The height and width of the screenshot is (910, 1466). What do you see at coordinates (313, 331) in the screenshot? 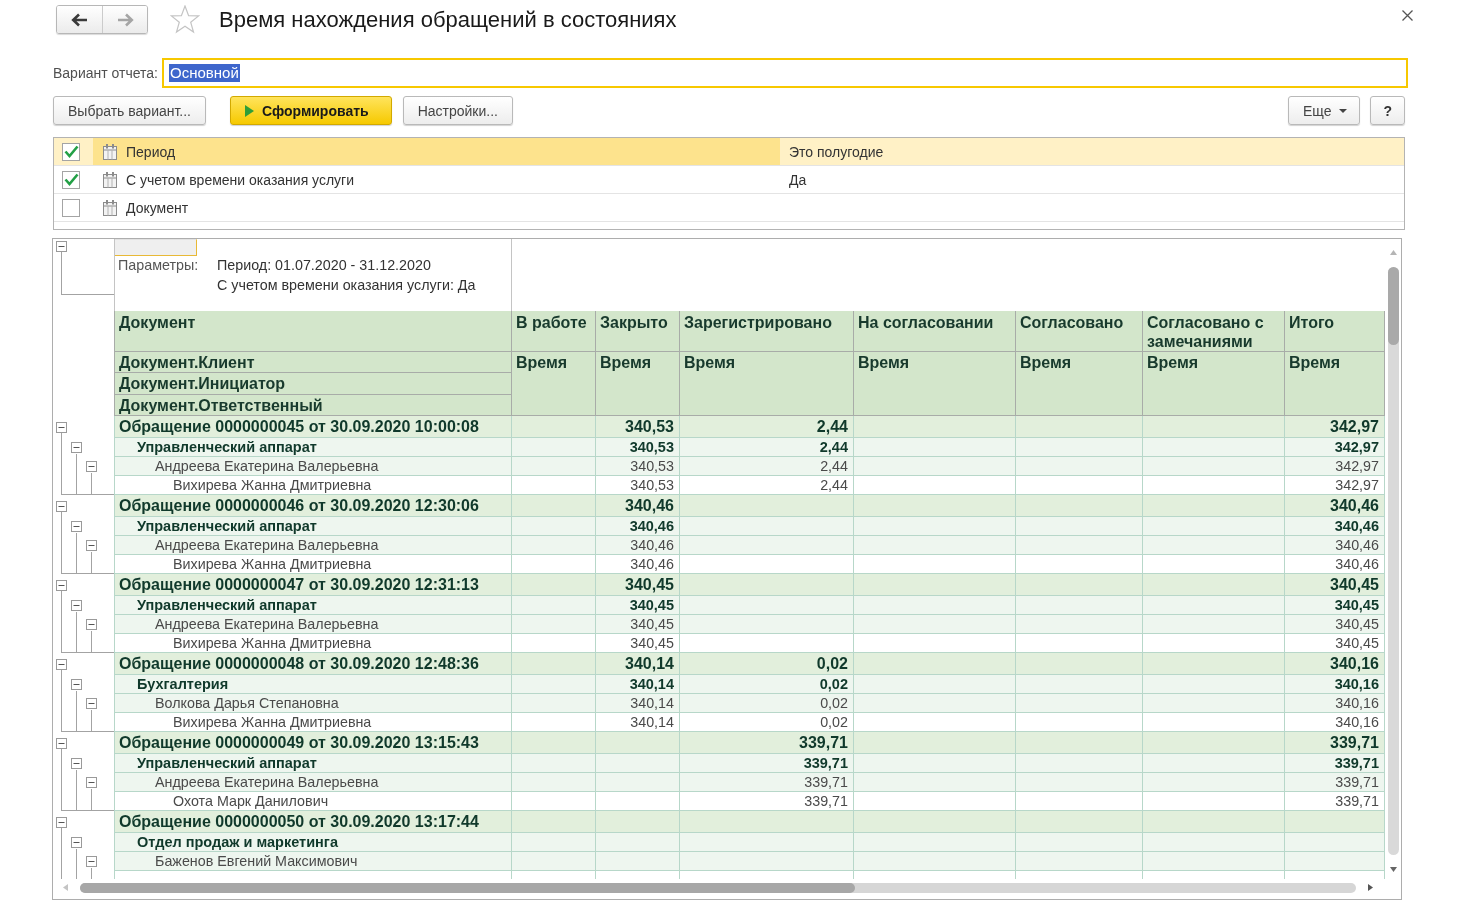
I see `column-header: Документ` at bounding box center [313, 331].